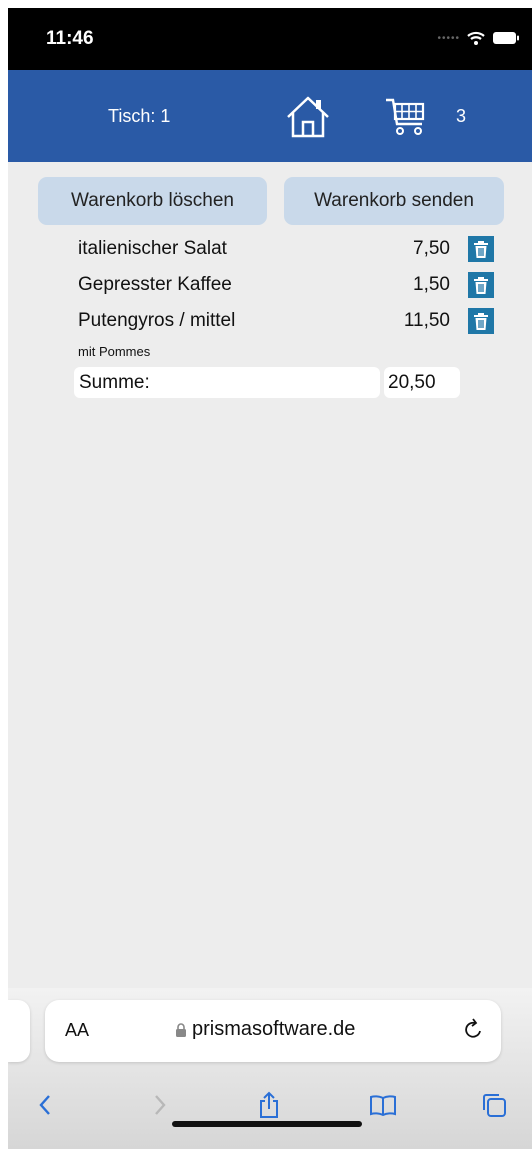 The width and height of the screenshot is (532, 1149). I want to click on reload-icon, so click(474, 1029).